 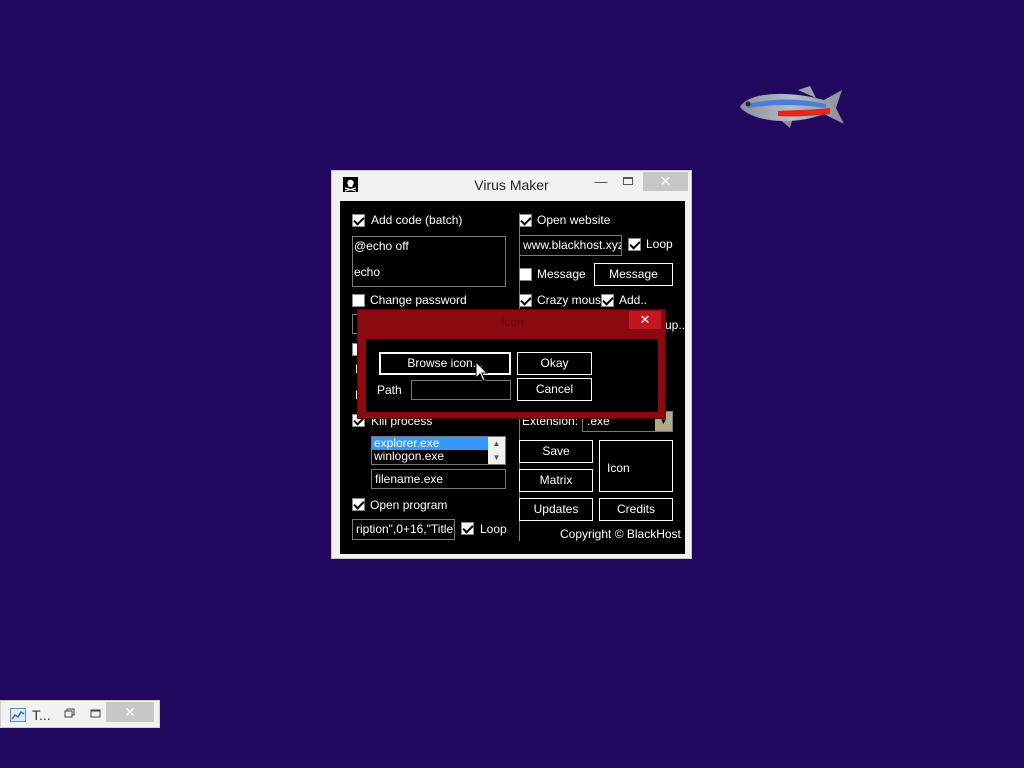 I want to click on matrix-button: Matrix, so click(x=556, y=480).